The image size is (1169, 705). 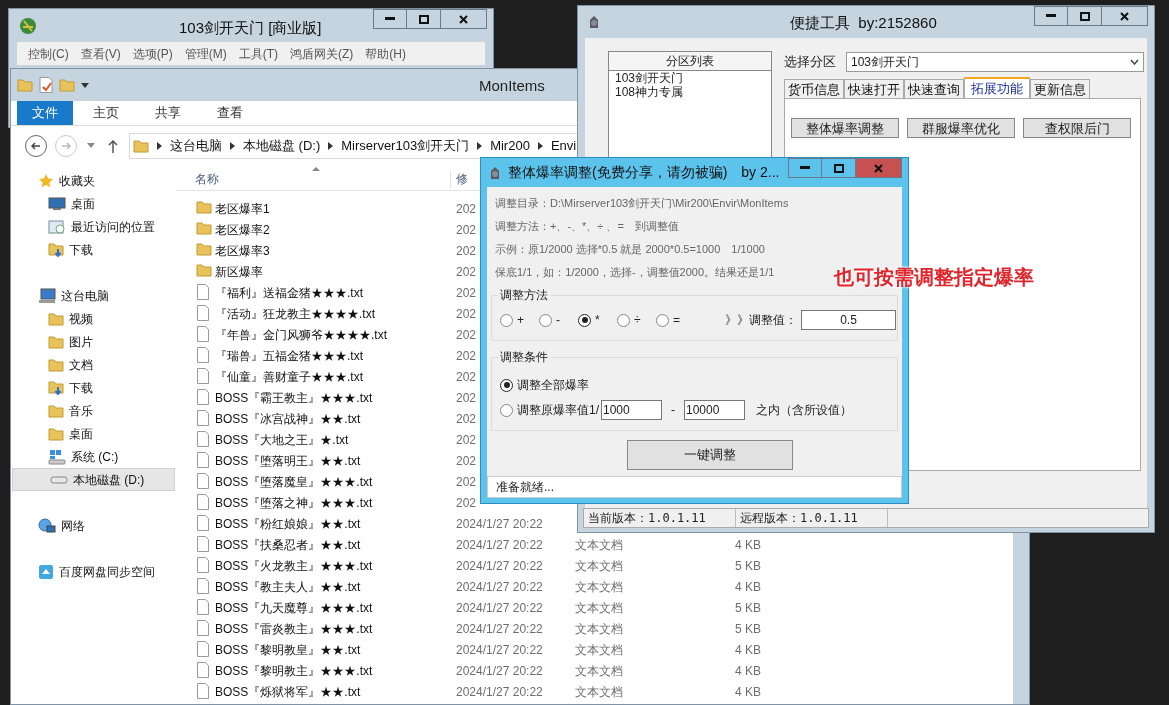 I want to click on window-title: 103剑开天门 [商业版], so click(x=250, y=28).